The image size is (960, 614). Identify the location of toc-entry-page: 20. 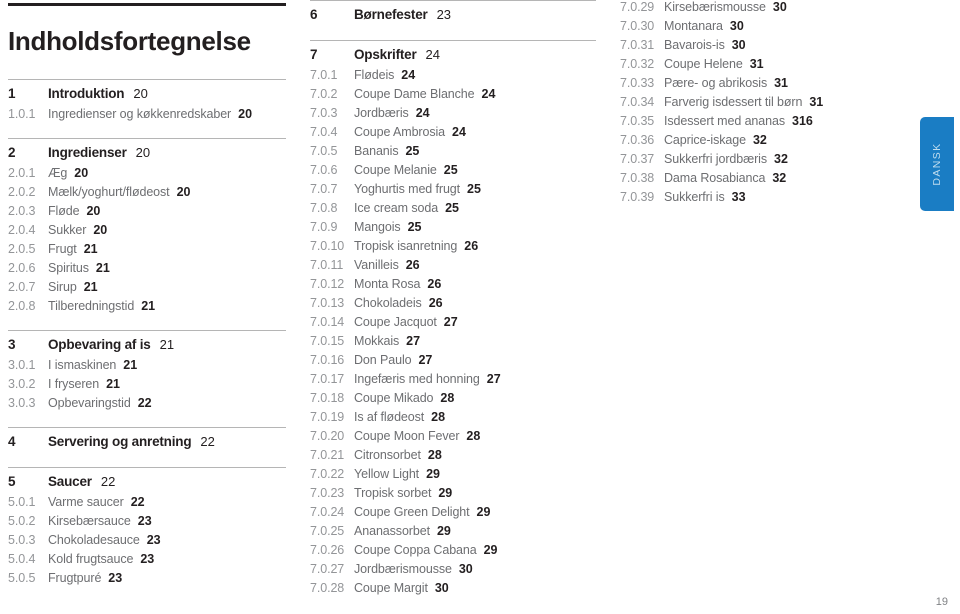
(183, 192).